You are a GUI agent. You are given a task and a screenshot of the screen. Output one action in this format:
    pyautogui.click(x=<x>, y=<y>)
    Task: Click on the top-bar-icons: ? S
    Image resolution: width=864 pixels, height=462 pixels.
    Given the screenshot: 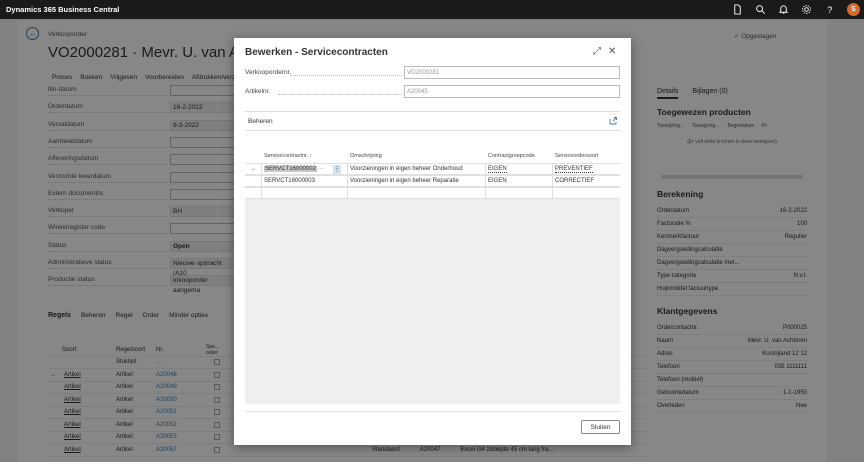 What is the action you would take?
    pyautogui.click(x=796, y=9)
    